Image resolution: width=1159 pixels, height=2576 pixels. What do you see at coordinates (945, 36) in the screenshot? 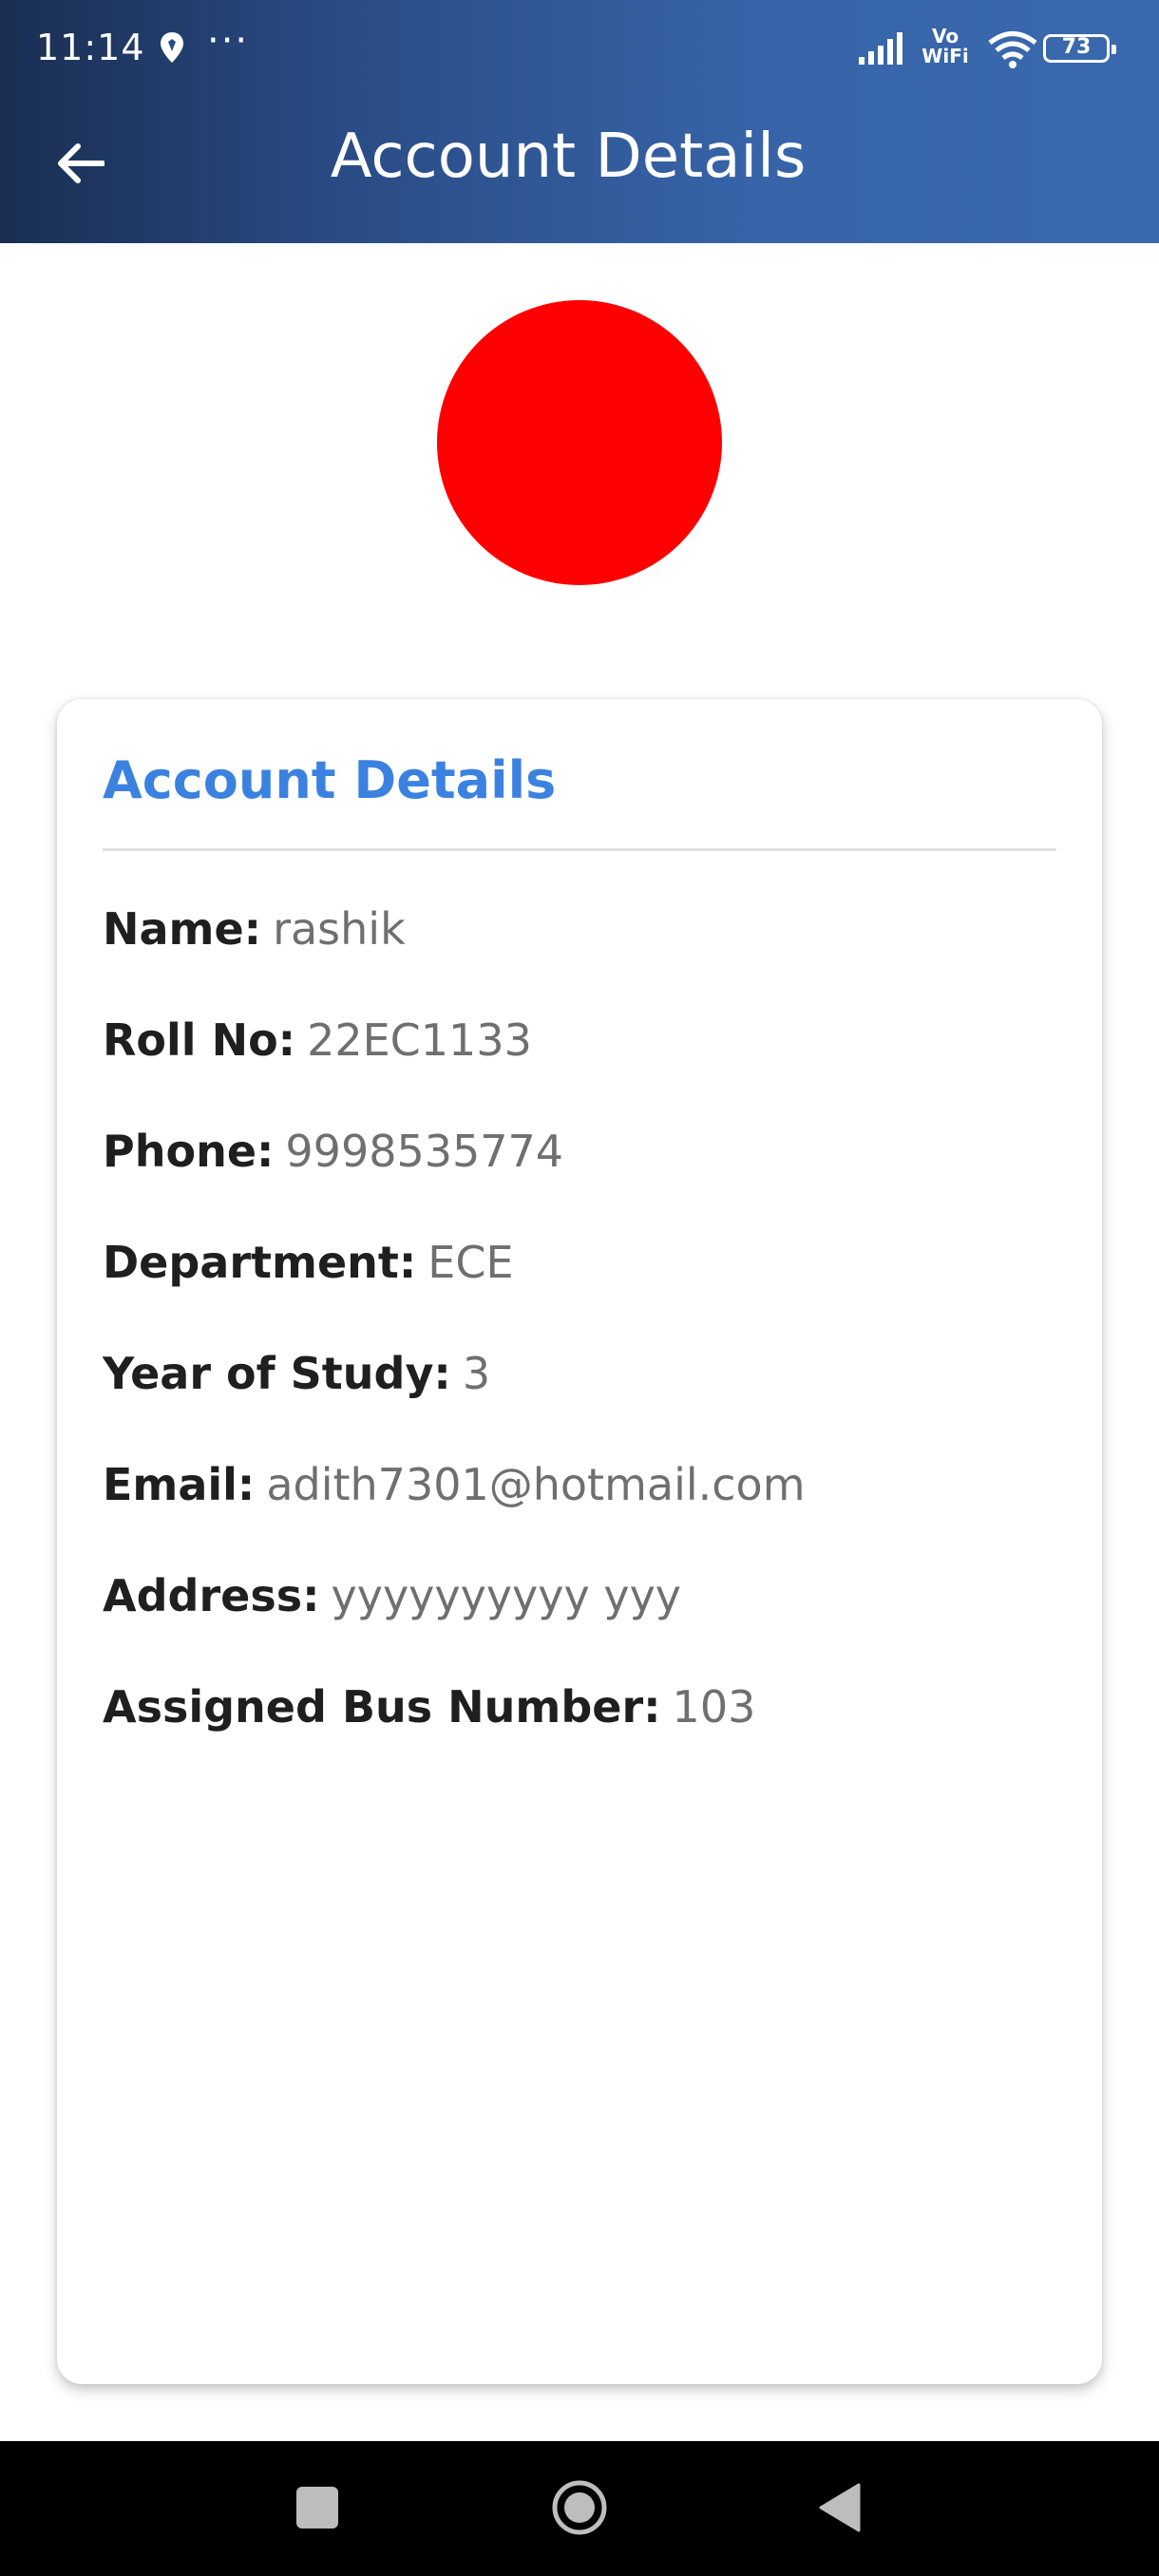
I see `vowifi-vo: Vo` at bounding box center [945, 36].